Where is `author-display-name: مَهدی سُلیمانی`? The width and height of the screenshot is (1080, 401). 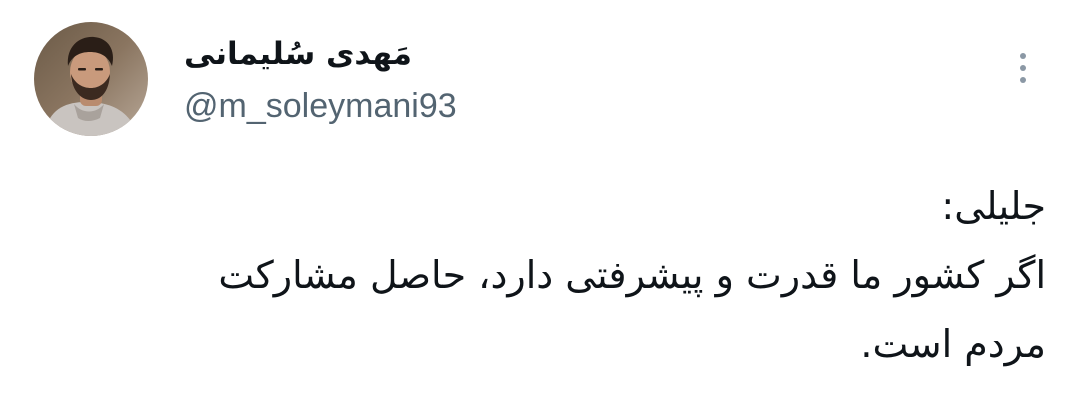
author-display-name: مَهدی سُلیمانی is located at coordinates (298, 54).